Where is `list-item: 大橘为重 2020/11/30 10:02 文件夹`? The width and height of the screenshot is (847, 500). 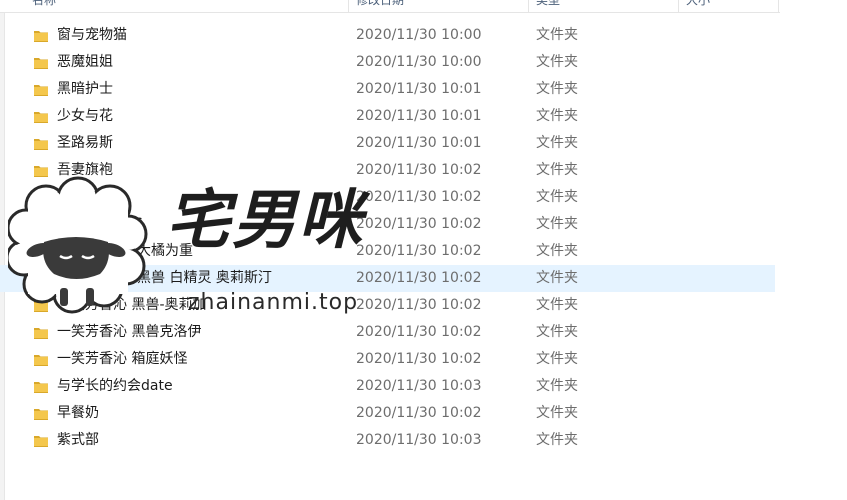 list-item: 大橘为重 2020/11/30 10:02 文件夹 is located at coordinates (387, 251).